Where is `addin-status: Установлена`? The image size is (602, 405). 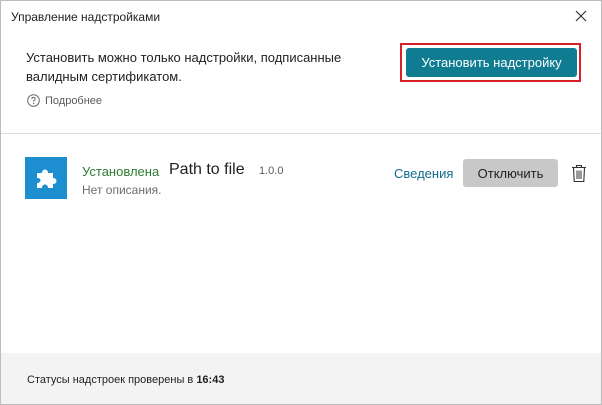
addin-status: Установлена is located at coordinates (121, 171).